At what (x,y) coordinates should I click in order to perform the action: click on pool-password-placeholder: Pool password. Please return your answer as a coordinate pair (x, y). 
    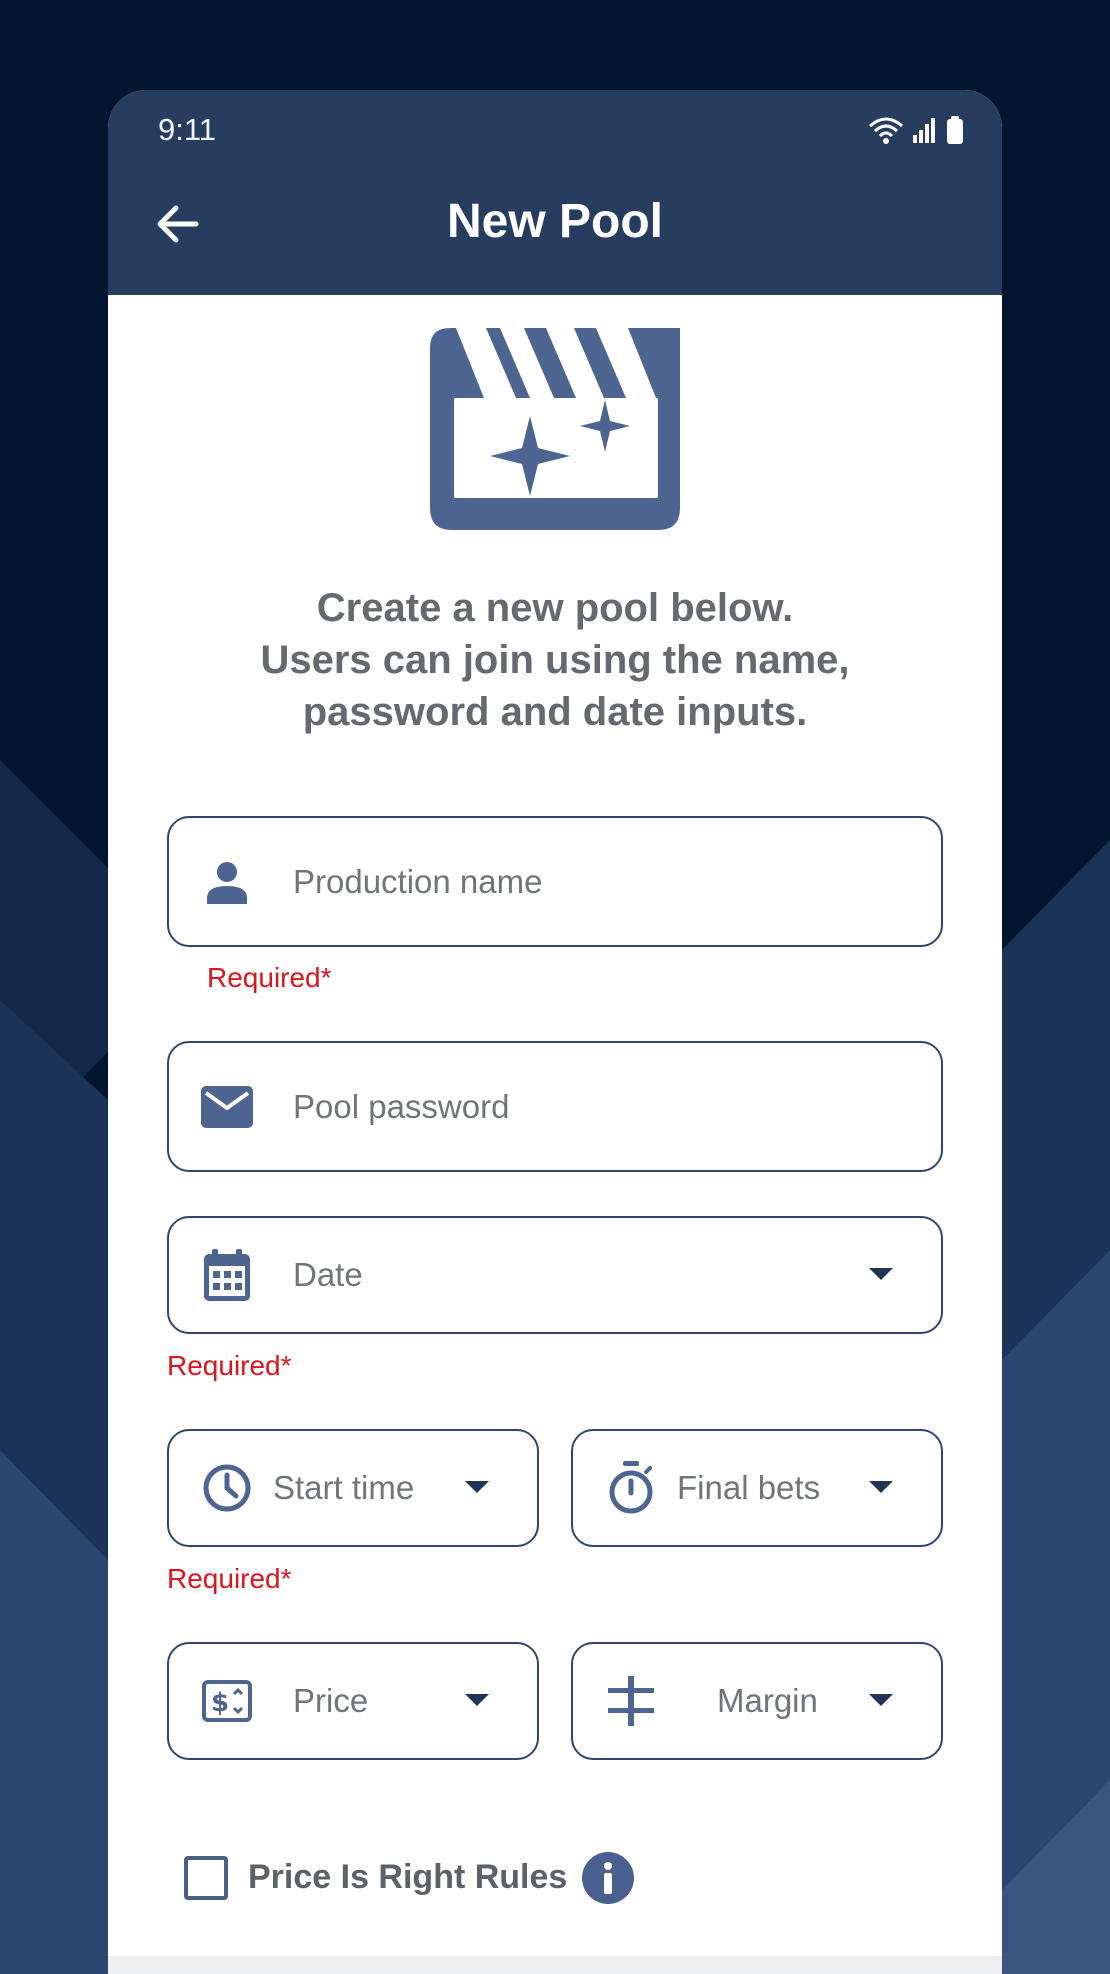
    Looking at the image, I should click on (401, 1106).